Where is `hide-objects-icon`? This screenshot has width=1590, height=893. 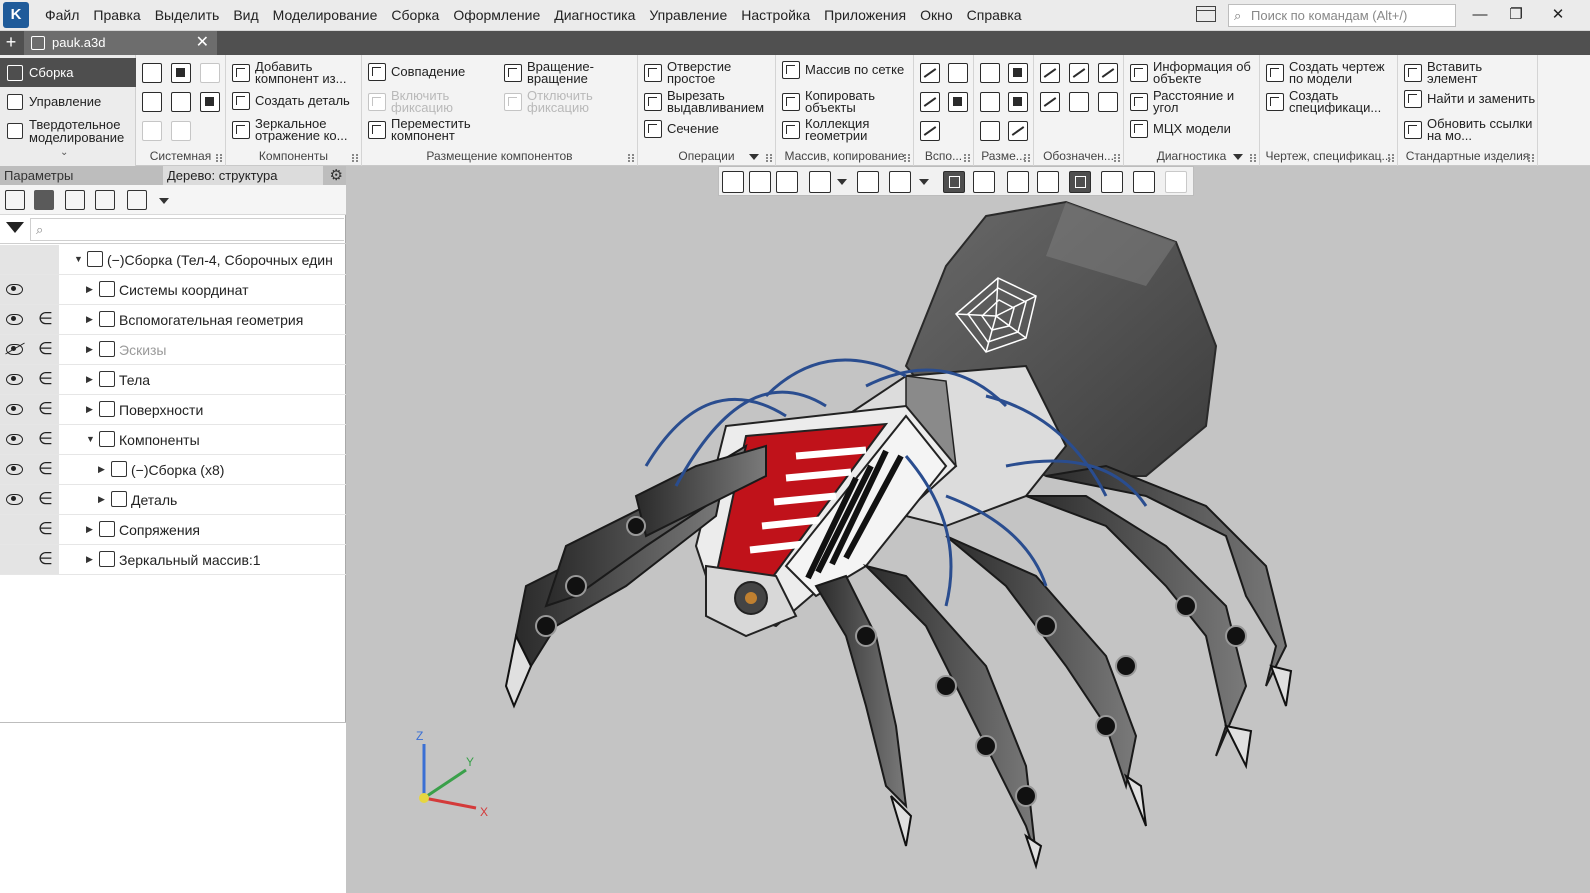
hide-objects-icon is located at coordinates (1048, 182).